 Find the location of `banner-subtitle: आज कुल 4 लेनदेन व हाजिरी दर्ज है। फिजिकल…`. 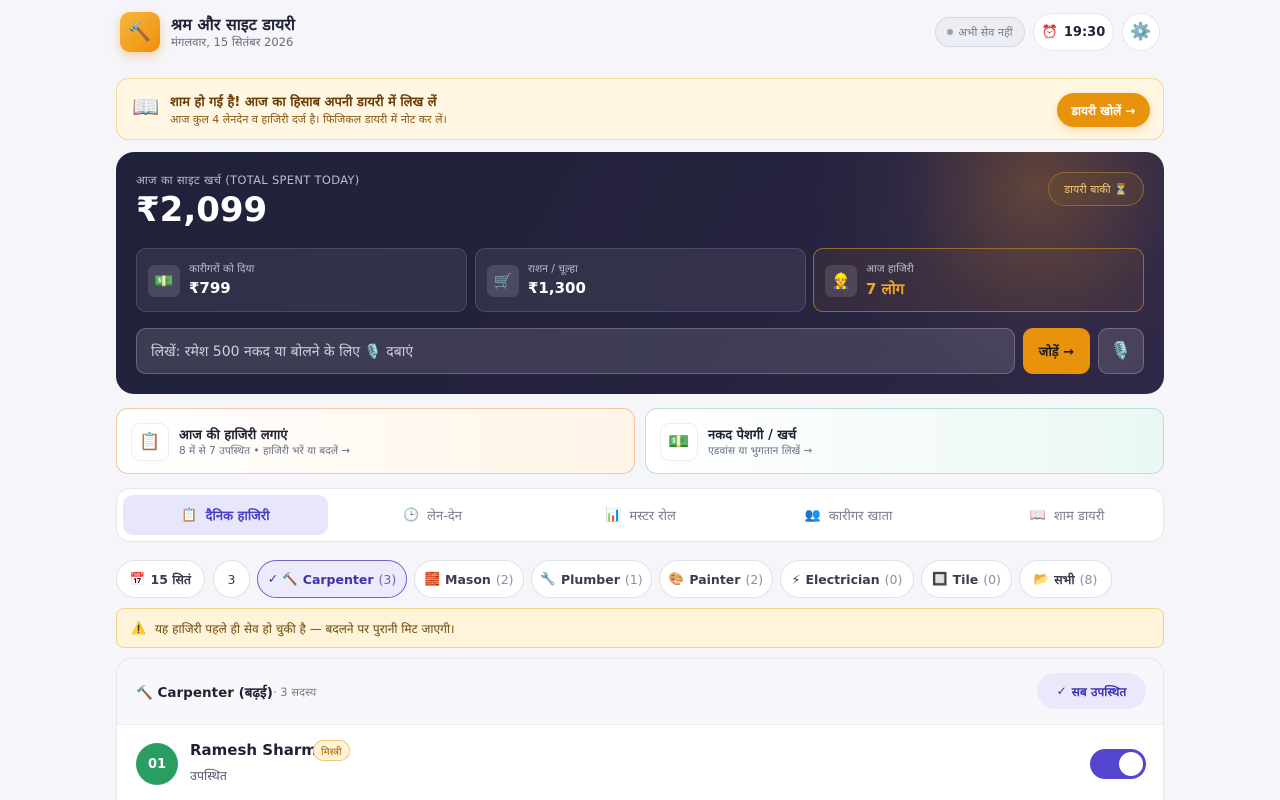

banner-subtitle: आज कुल 4 लेनदेन व हाजिरी दर्ज है। फिजिकल… is located at coordinates (308, 119).